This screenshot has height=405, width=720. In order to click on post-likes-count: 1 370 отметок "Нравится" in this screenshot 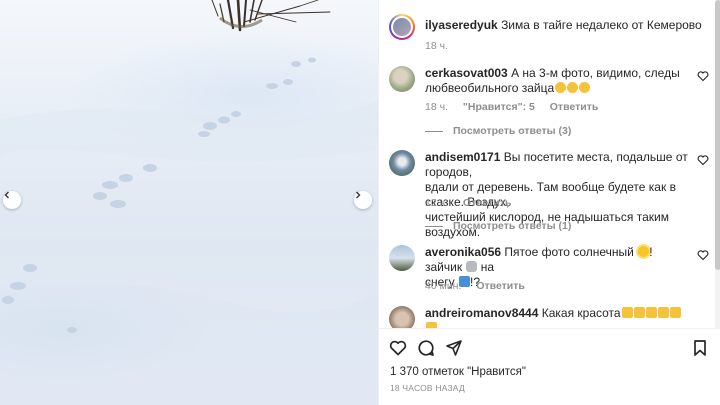, I will do `click(458, 372)`.